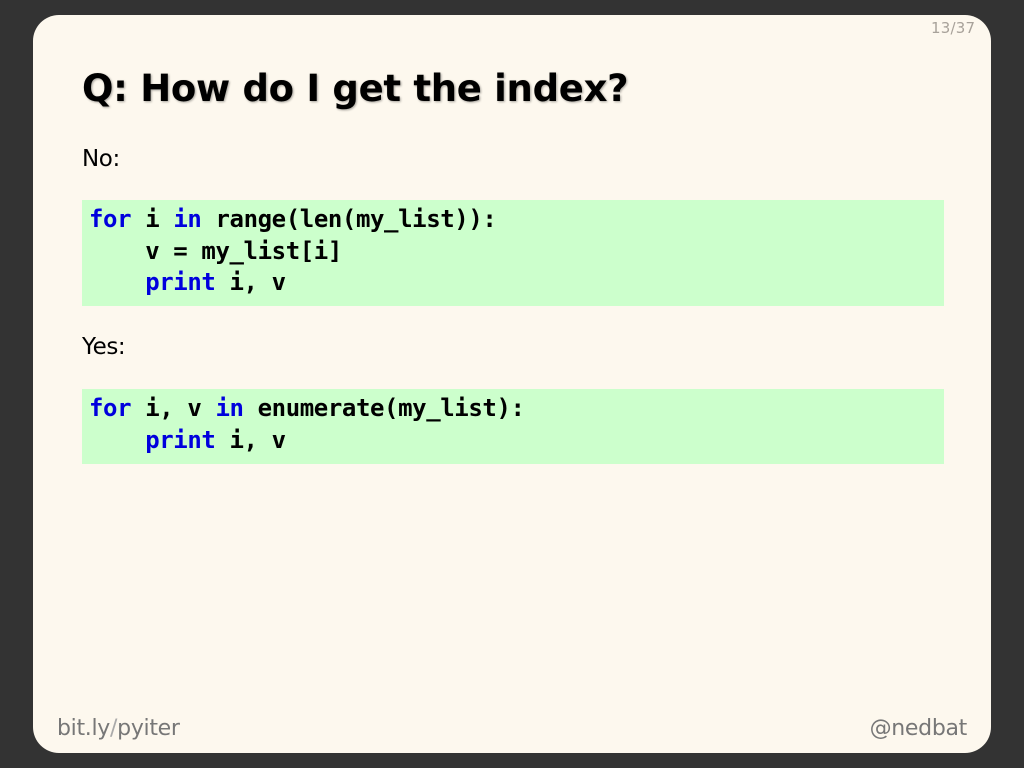 The image size is (1024, 768). I want to click on footer-link: bit.ly/pyiter, so click(118, 728).